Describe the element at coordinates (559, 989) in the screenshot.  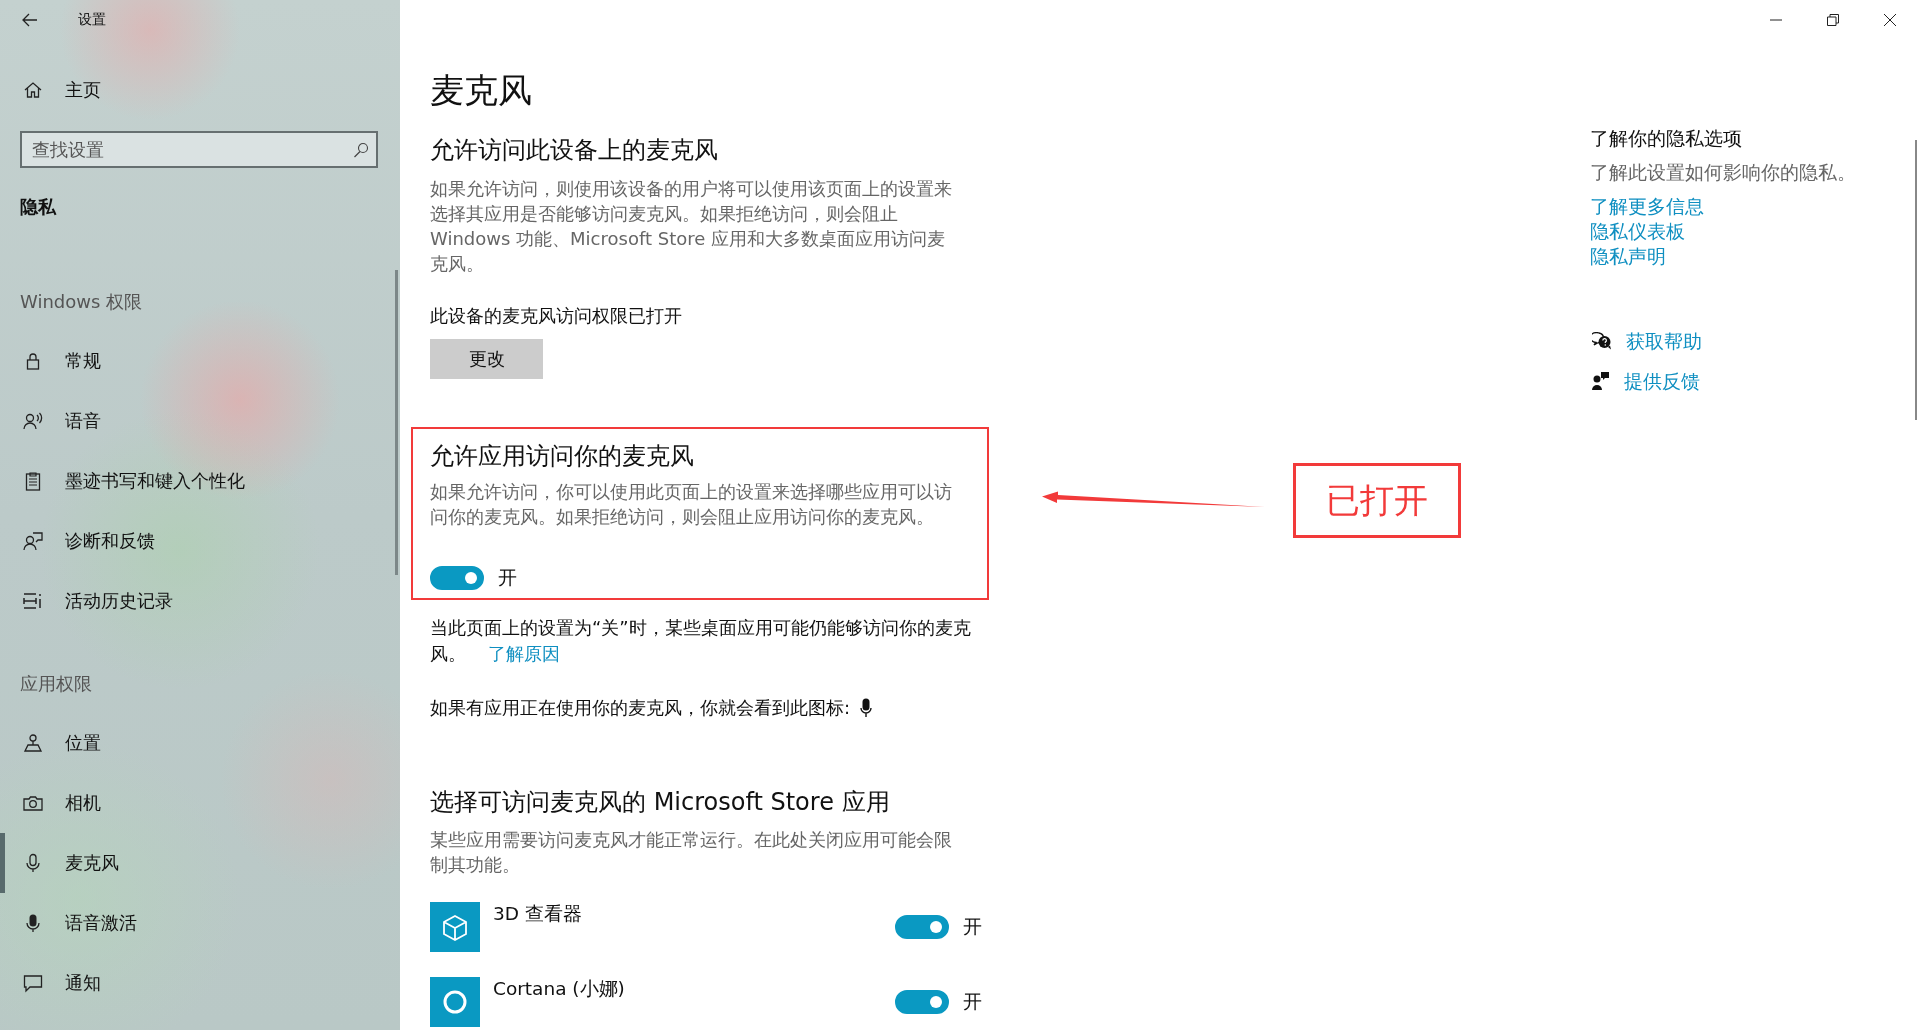
I see `app-name: Cortana (小娜)` at that location.